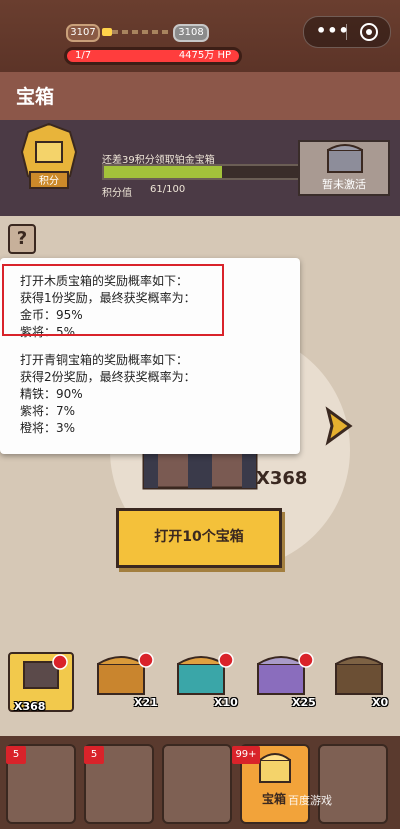  Describe the element at coordinates (22, 239) in the screenshot. I see `help-button: ?` at that location.